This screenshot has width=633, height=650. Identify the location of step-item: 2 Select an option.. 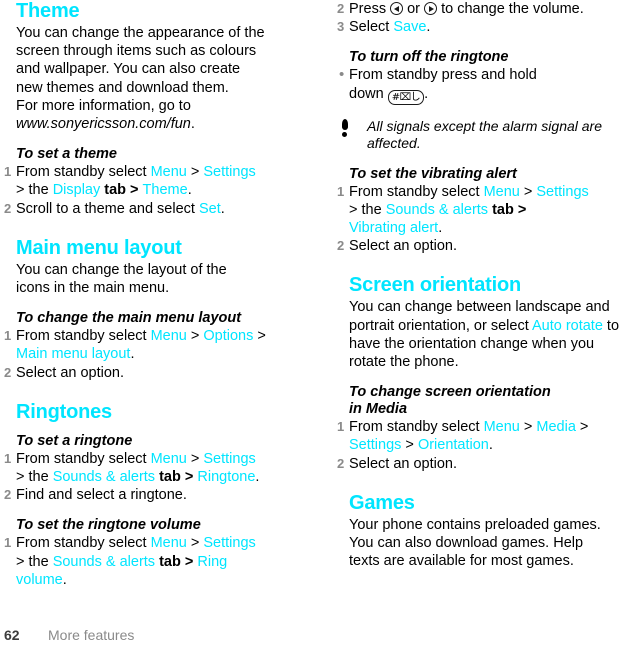
(485, 246).